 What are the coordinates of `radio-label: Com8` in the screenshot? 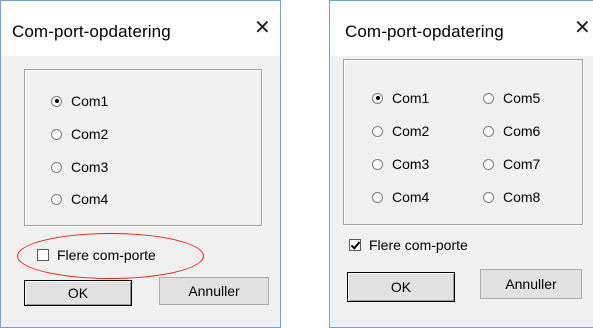 It's located at (522, 197).